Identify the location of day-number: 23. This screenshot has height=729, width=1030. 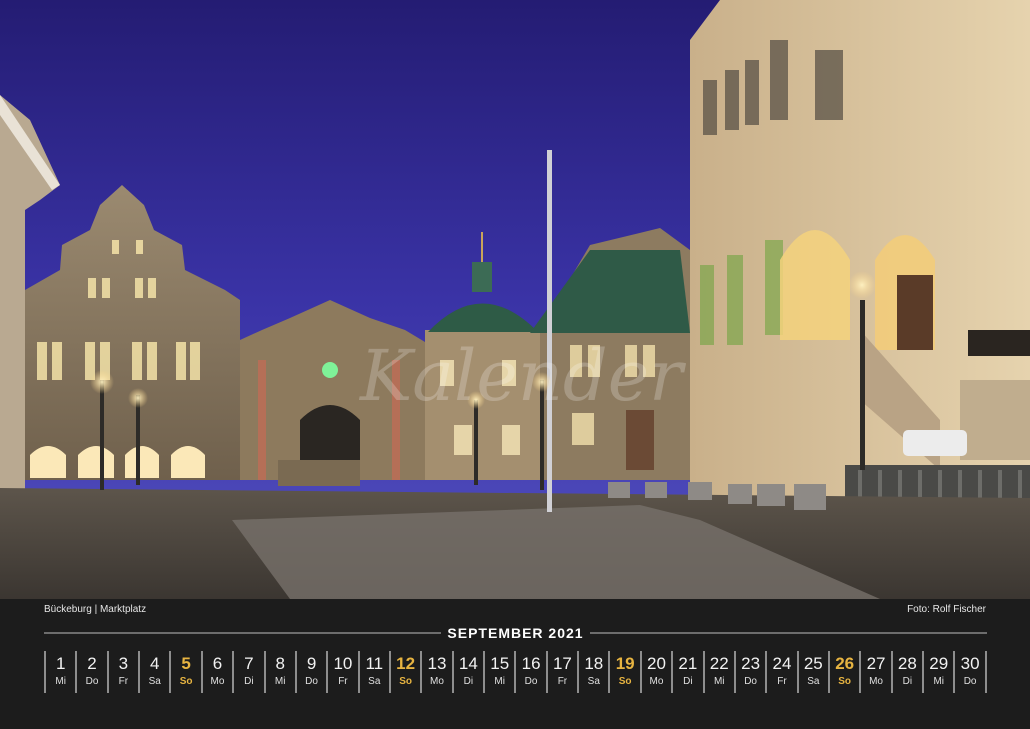
(751, 663).